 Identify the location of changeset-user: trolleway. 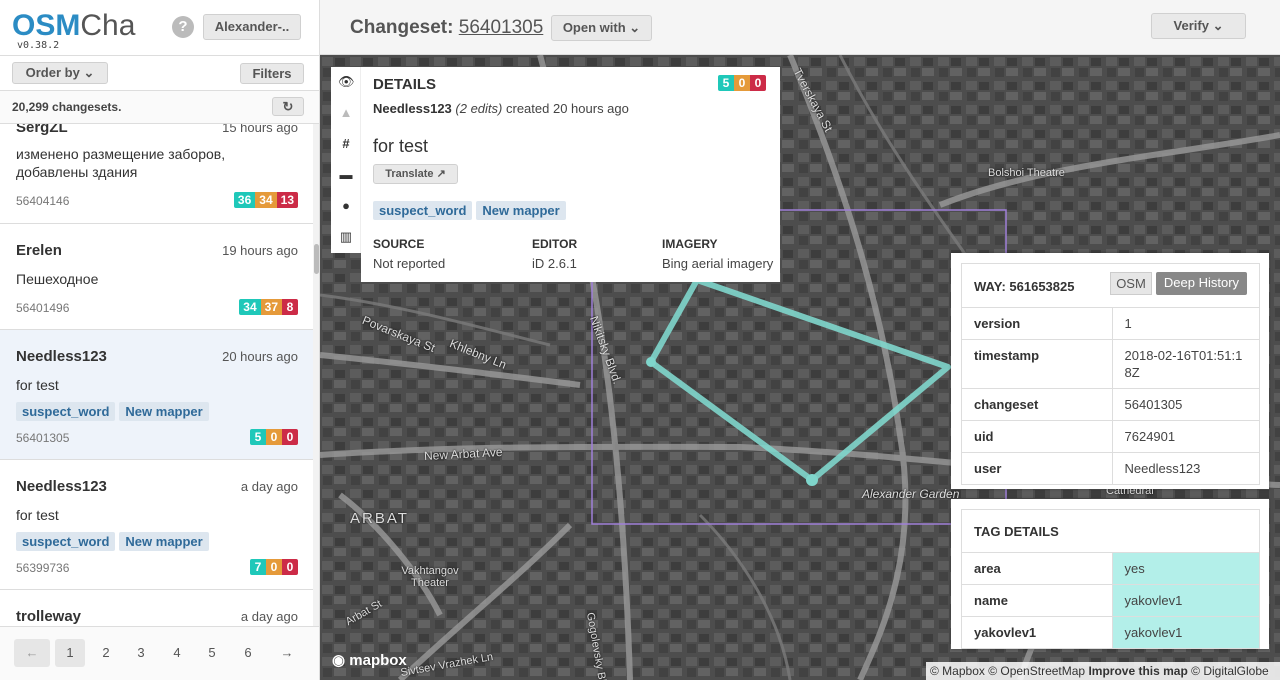
(49, 616).